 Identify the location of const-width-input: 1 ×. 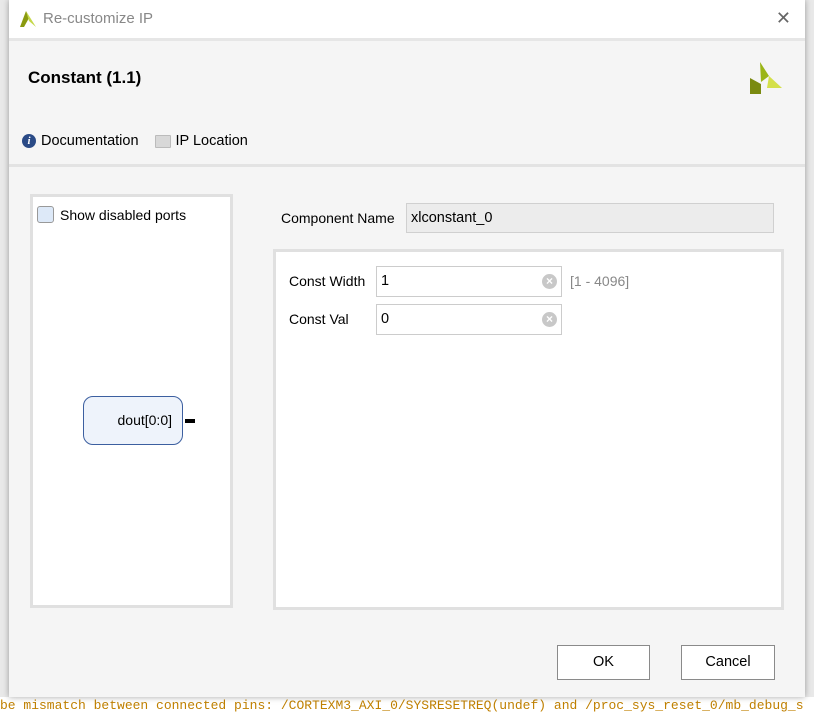
(469, 281).